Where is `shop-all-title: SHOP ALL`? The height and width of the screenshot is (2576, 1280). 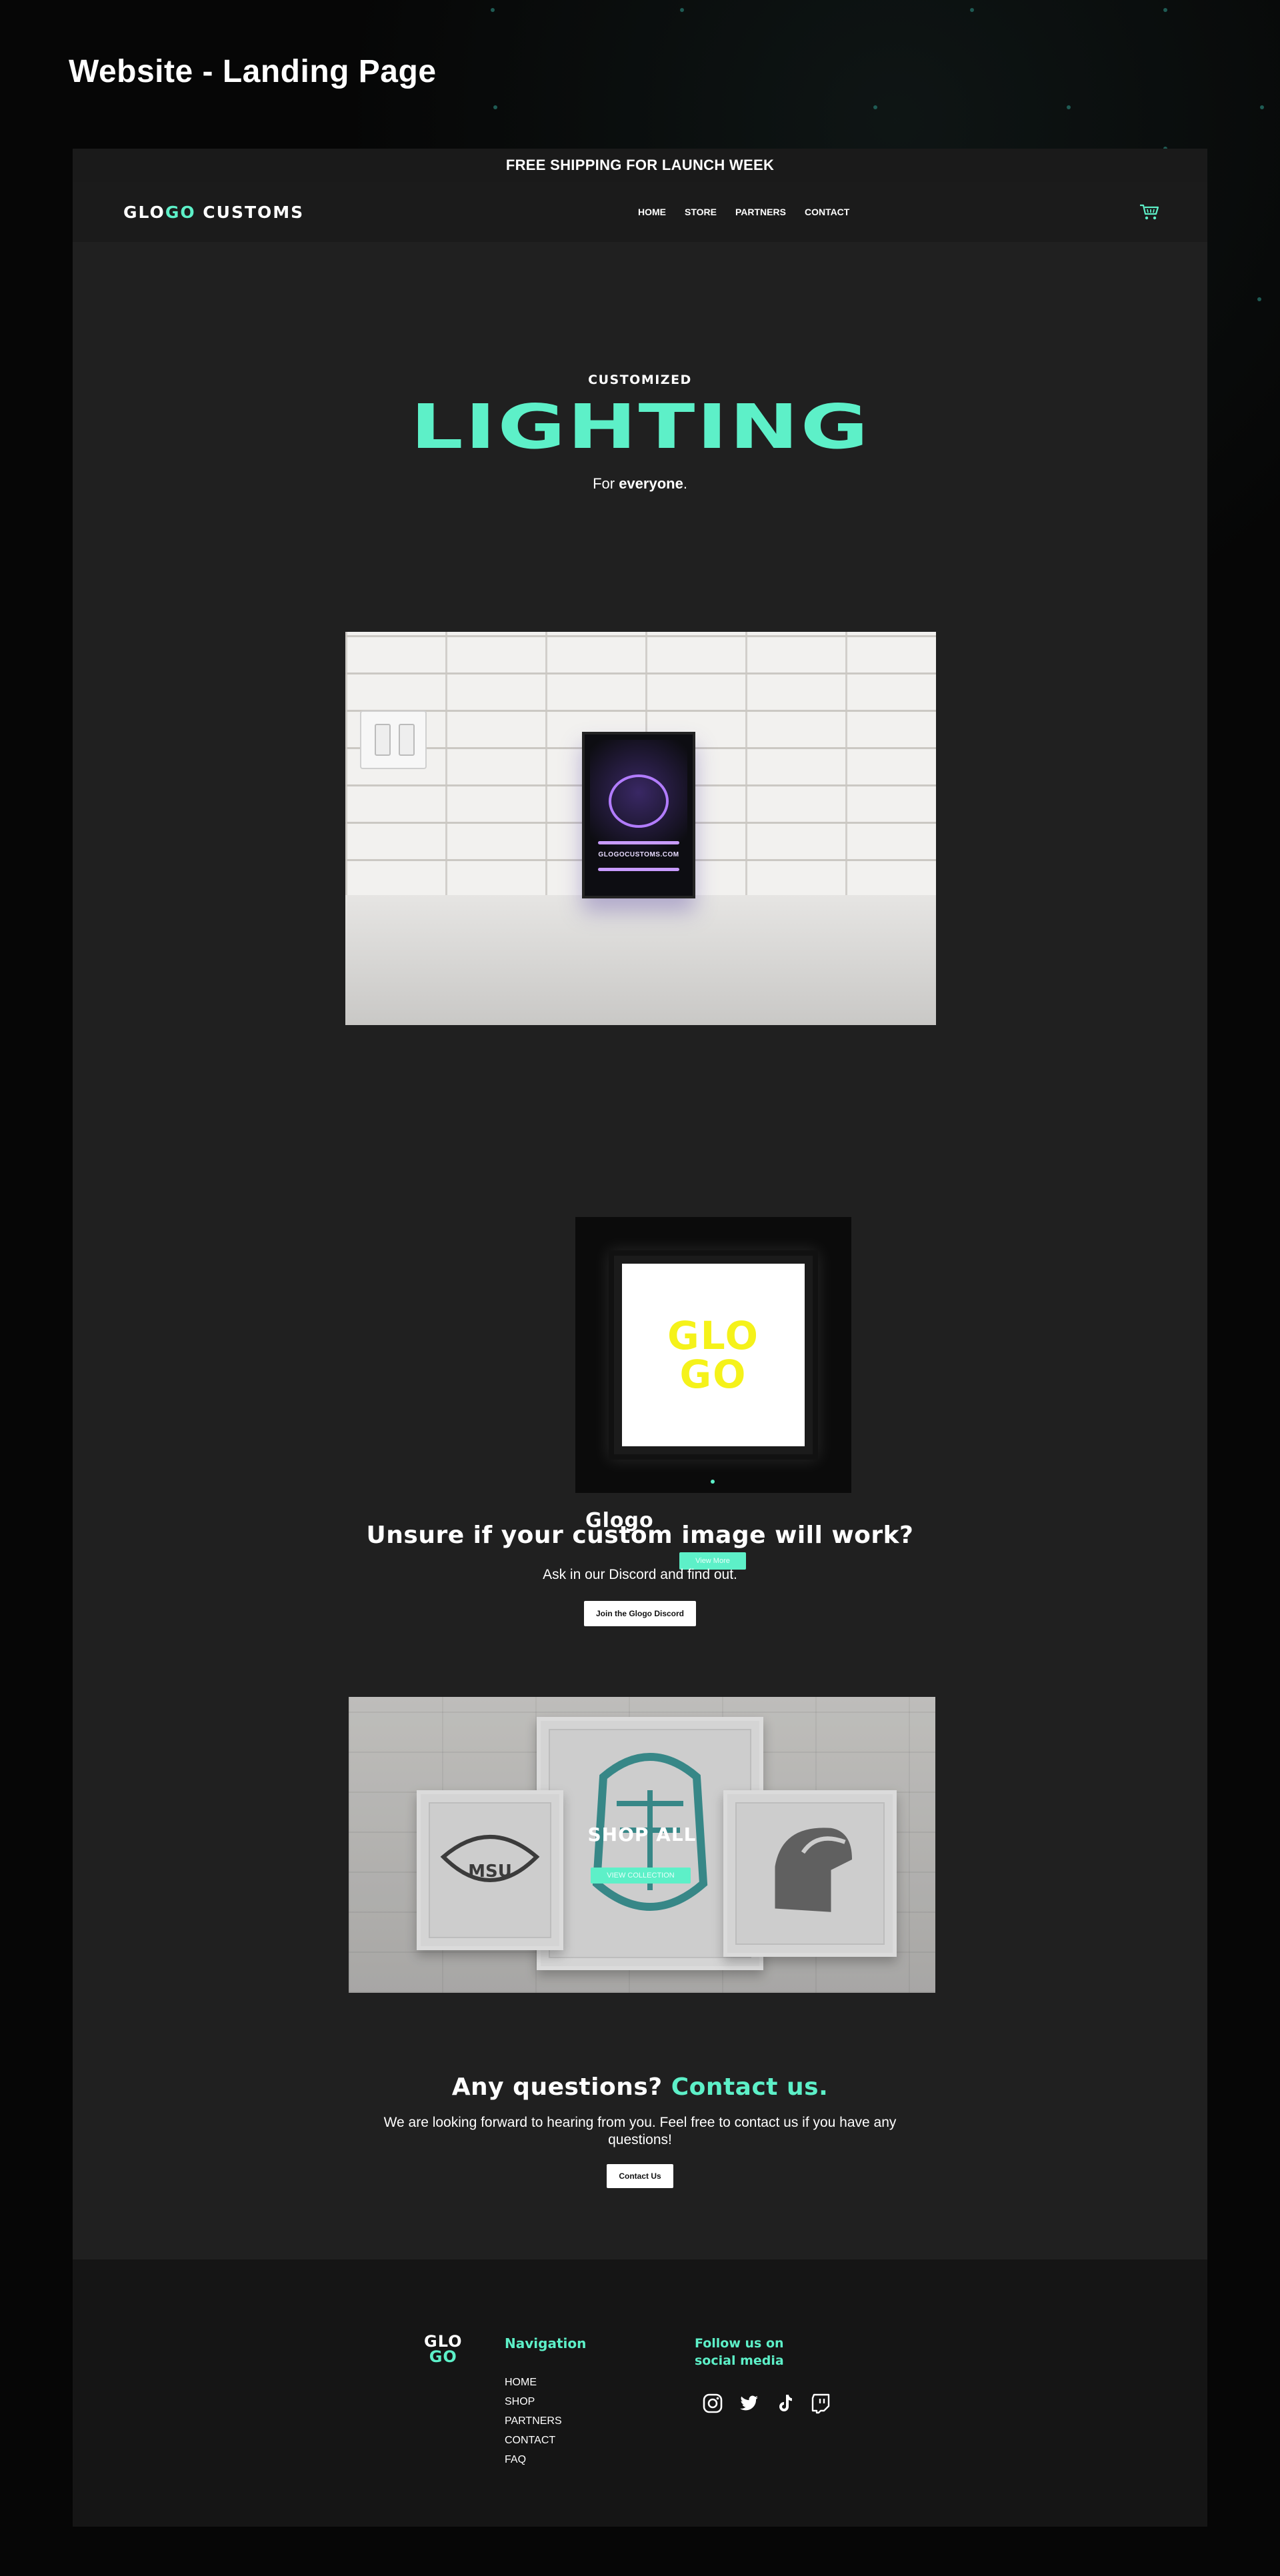
shop-all-title: SHOP ALL is located at coordinates (642, 1835).